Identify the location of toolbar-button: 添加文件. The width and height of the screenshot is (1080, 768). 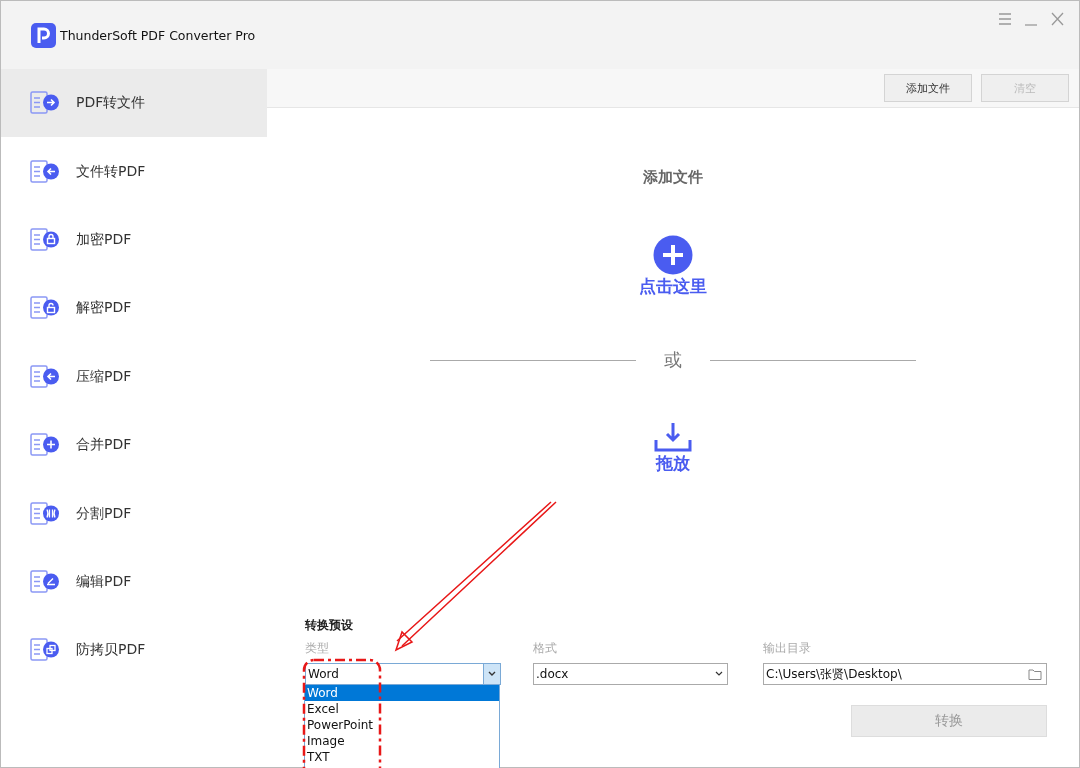
(928, 88).